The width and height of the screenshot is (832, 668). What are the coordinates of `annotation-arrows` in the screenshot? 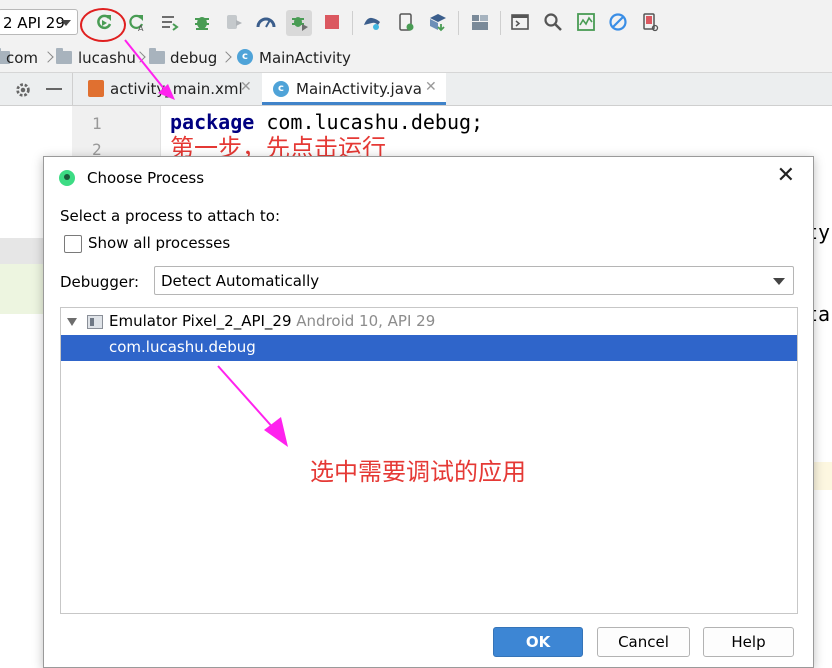 It's located at (206, 243).